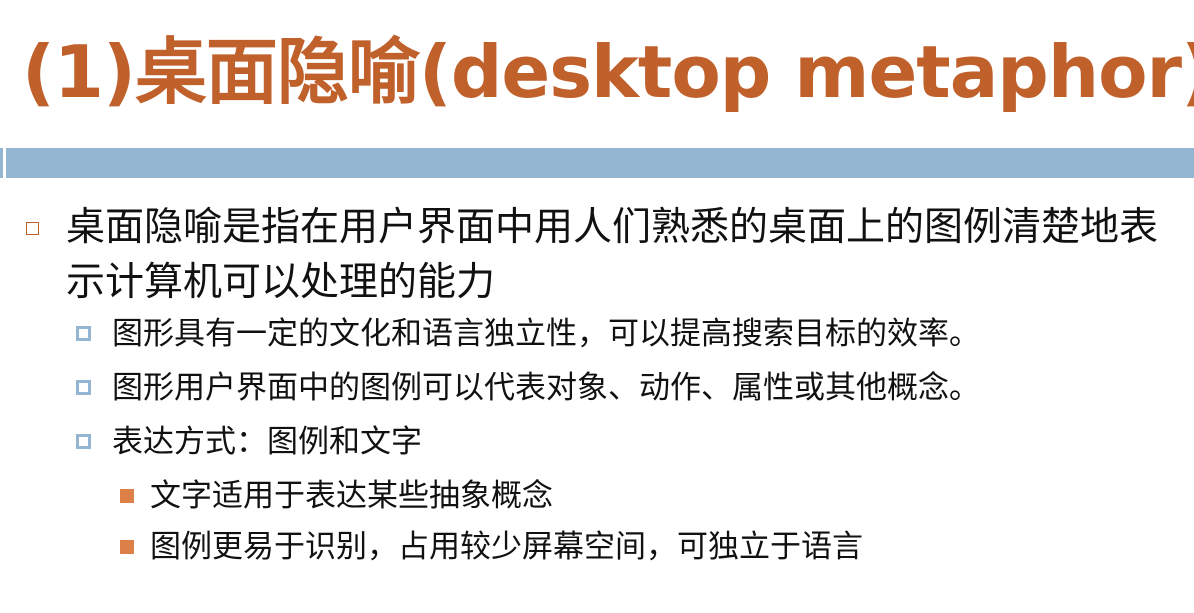 The height and width of the screenshot is (613, 1194). Describe the element at coordinates (612, 255) in the screenshot. I see `bullet-level1-text: 桌面隐喻是指在用户界面中用人们熟悉的桌面上的图例清楚地表示计算机可以处理的能力` at that location.